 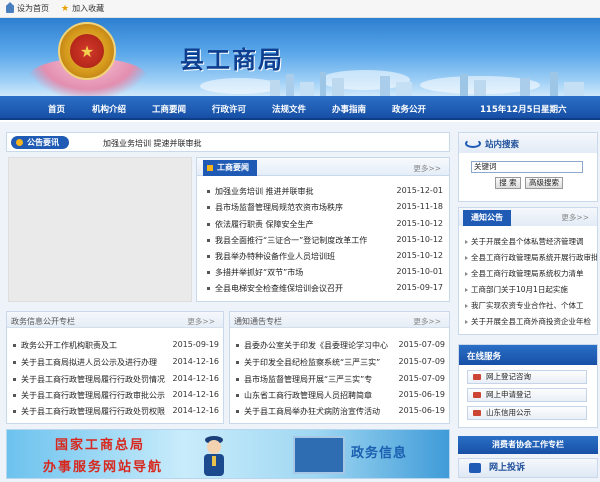 I want to click on banner-right-text: 政务信息, so click(x=379, y=453).